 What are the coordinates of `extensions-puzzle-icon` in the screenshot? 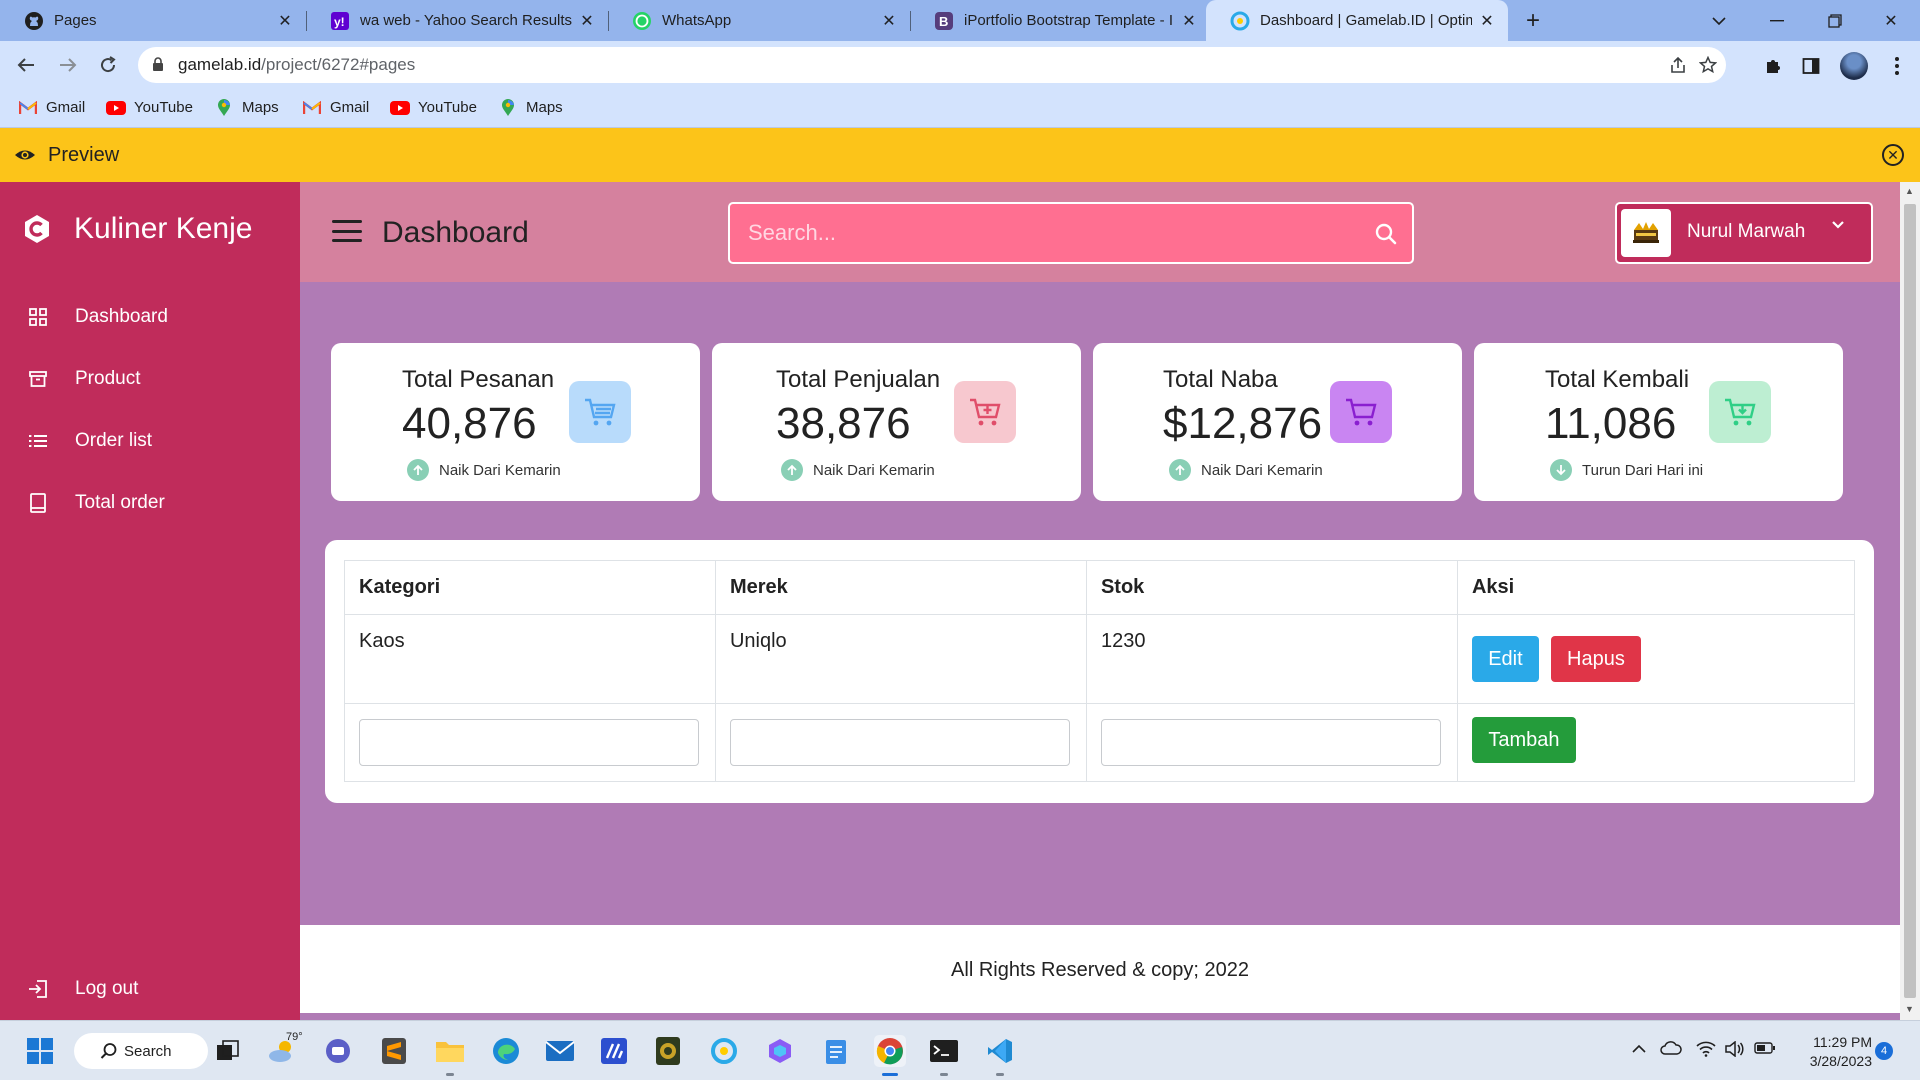 It's located at (1773, 66).